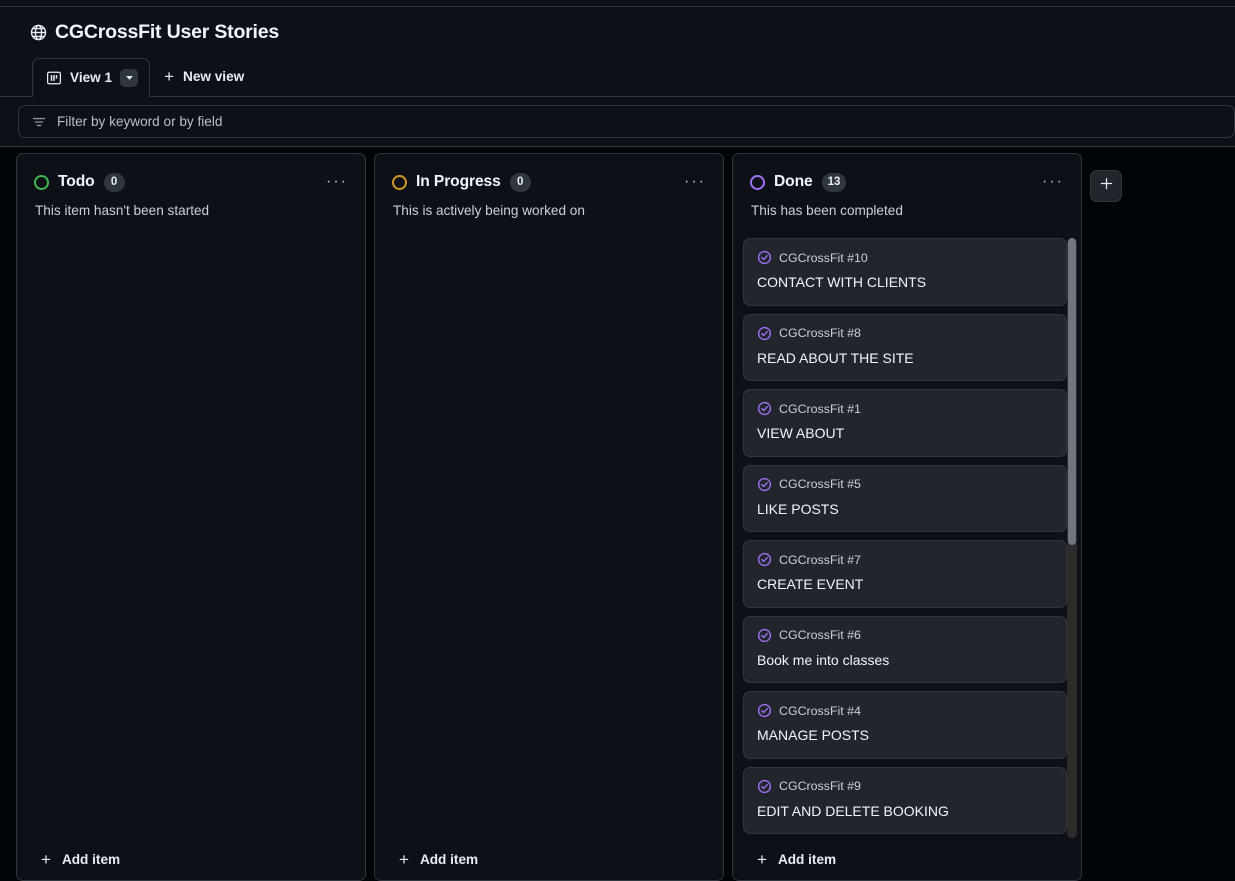 The width and height of the screenshot is (1235, 881). I want to click on board-card: CGCrossFit #7 CREATE EVENT, so click(905, 574).